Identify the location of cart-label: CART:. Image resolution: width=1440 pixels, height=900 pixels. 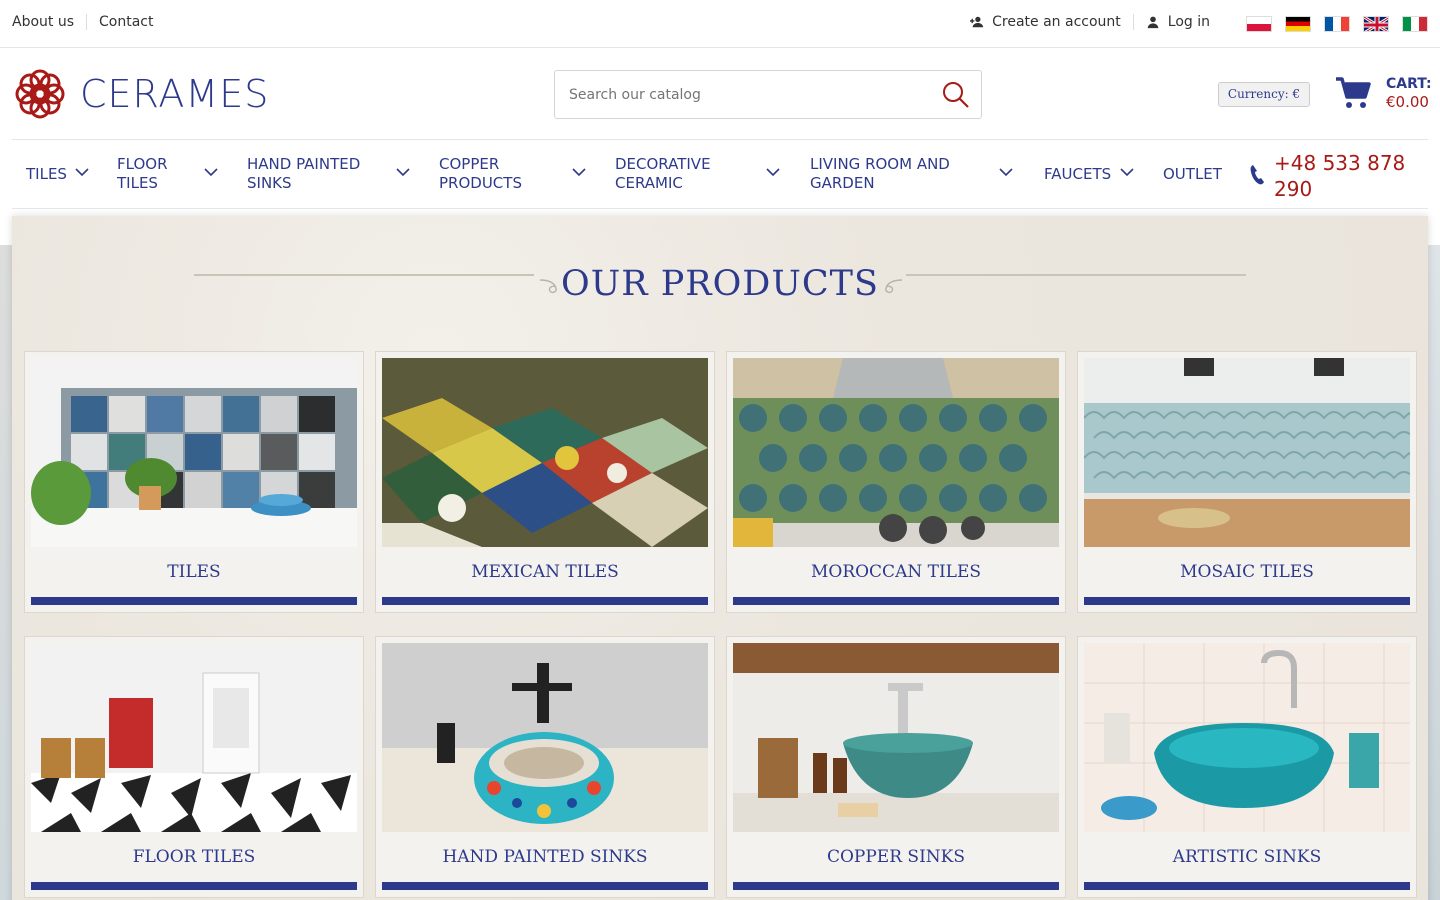
(1409, 84).